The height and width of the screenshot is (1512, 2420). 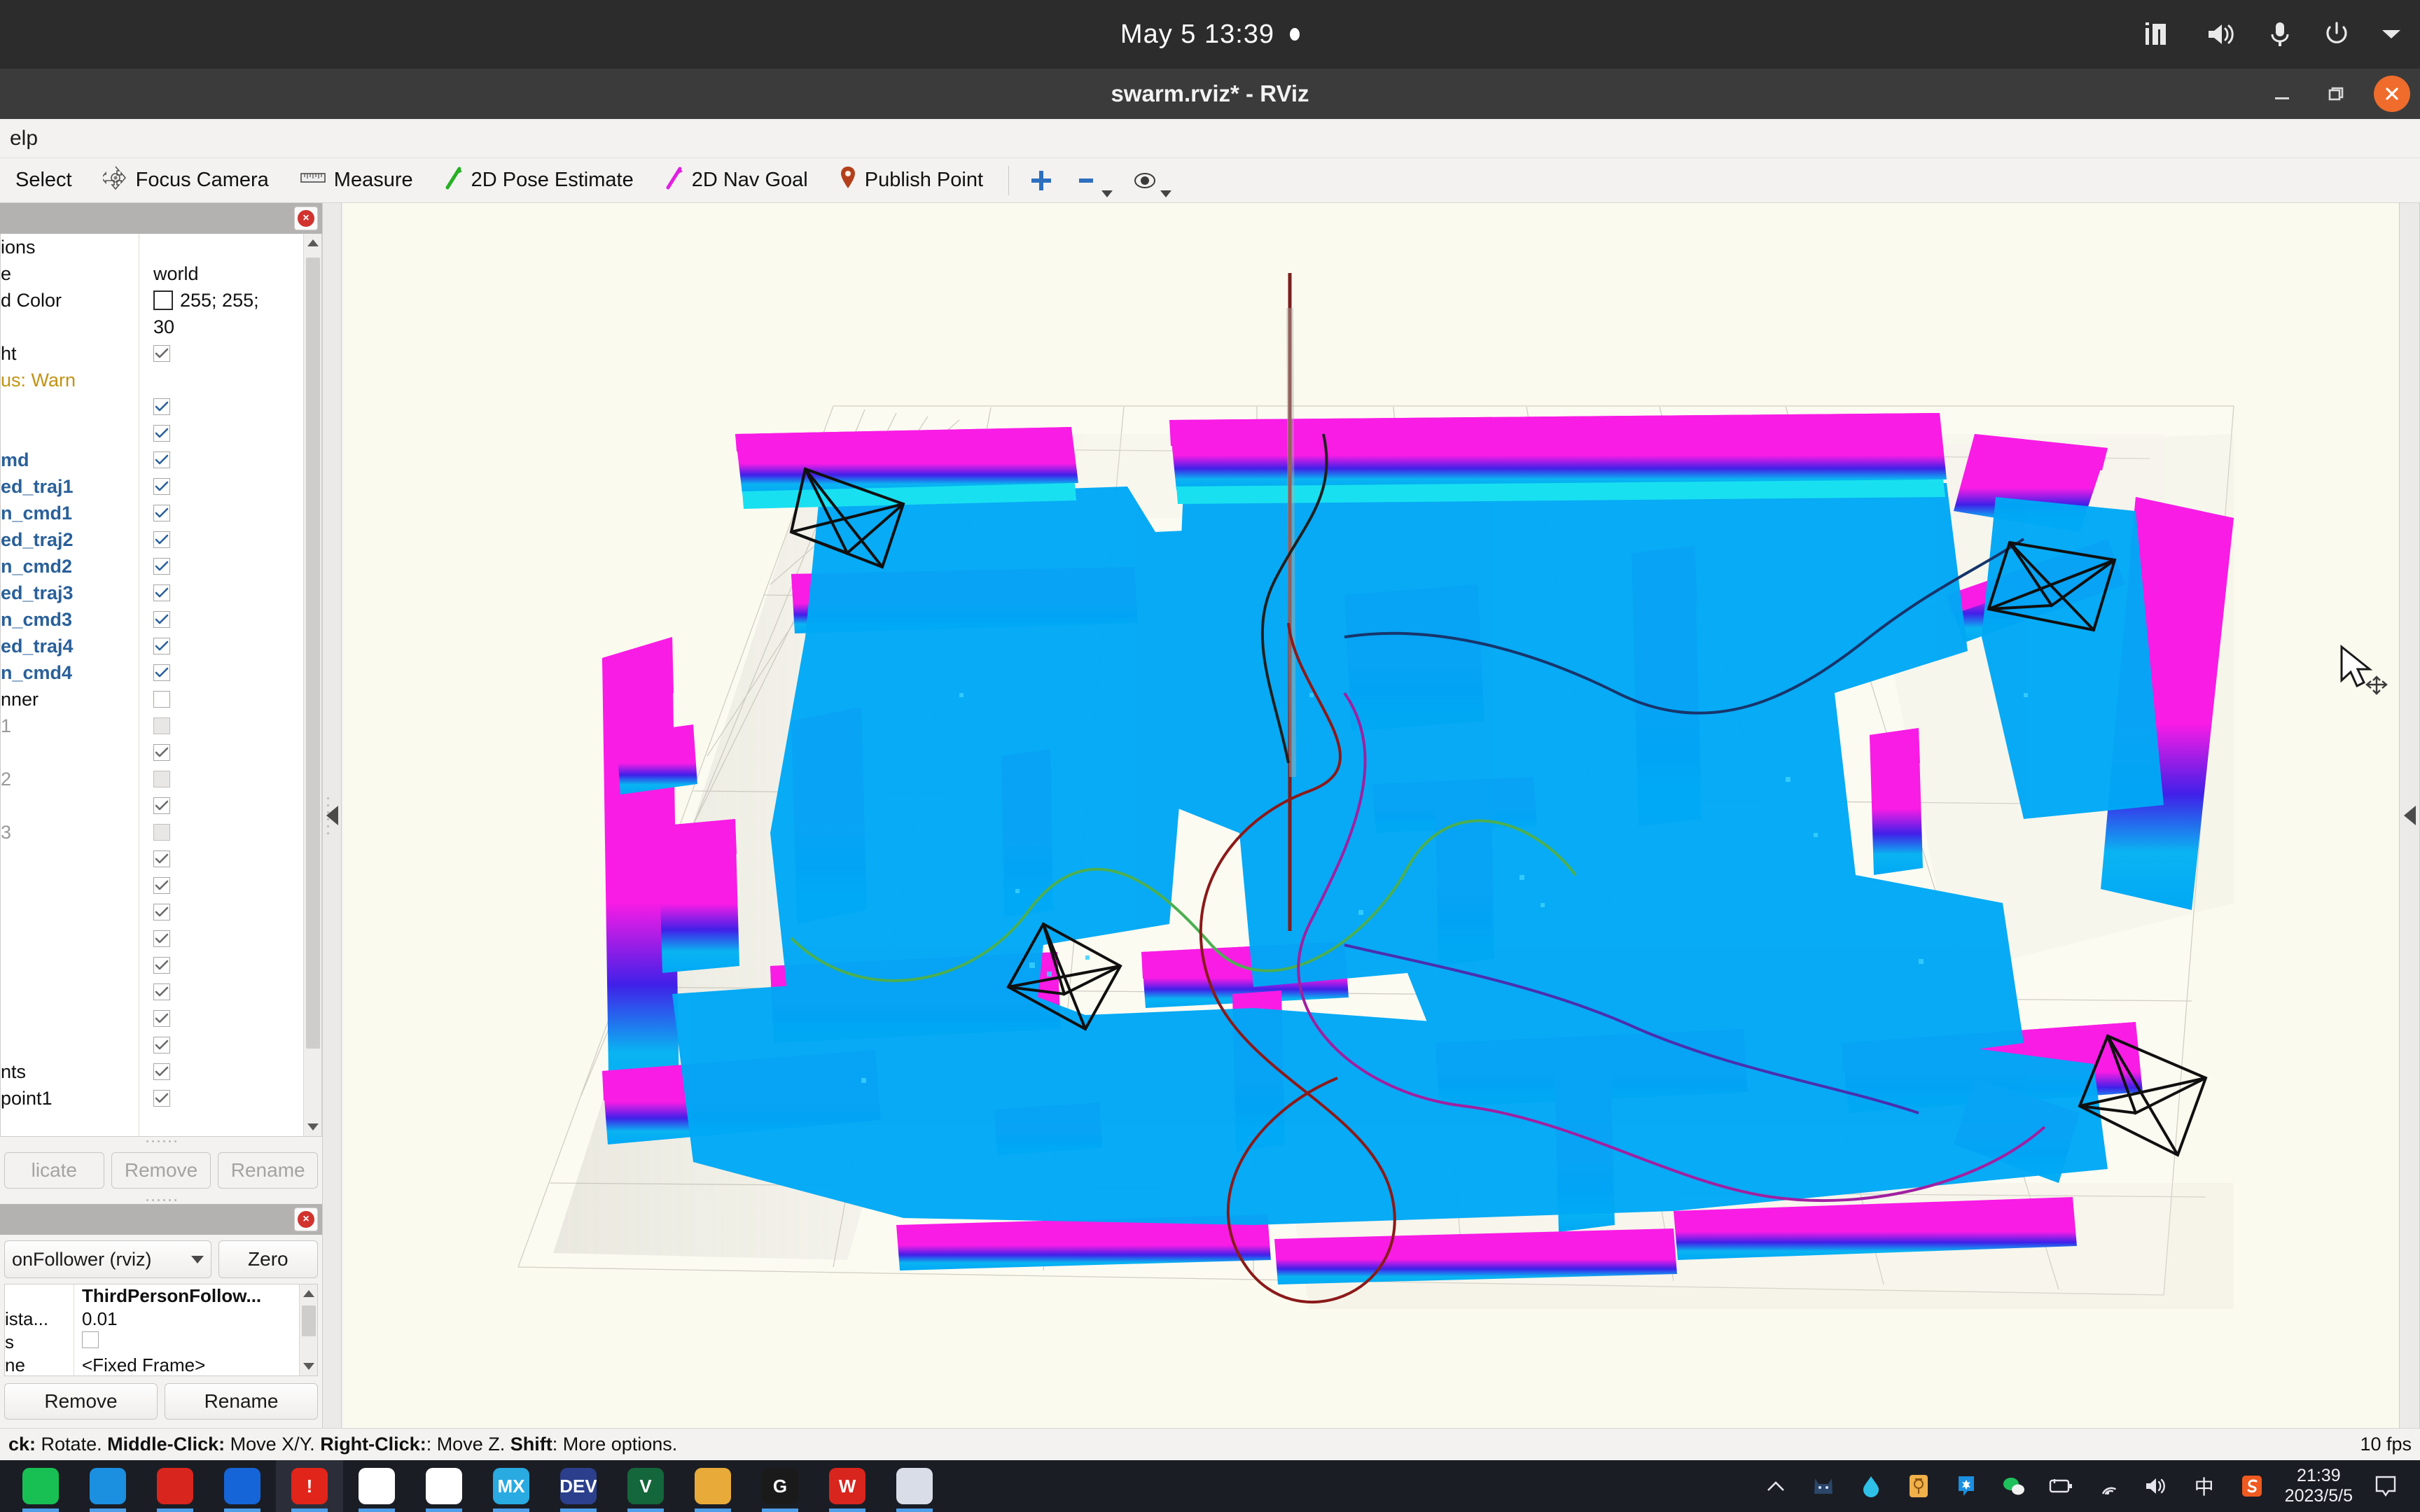 I want to click on maximize-button, so click(x=2335, y=93).